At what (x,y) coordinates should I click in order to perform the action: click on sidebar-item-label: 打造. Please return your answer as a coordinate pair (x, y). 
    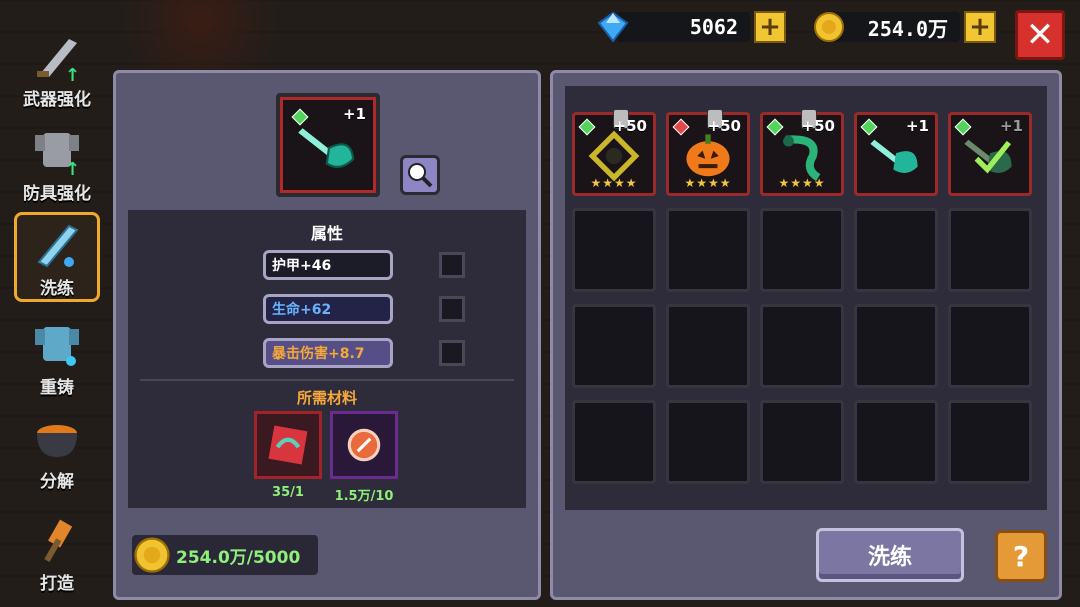
    Looking at the image, I should click on (57, 584).